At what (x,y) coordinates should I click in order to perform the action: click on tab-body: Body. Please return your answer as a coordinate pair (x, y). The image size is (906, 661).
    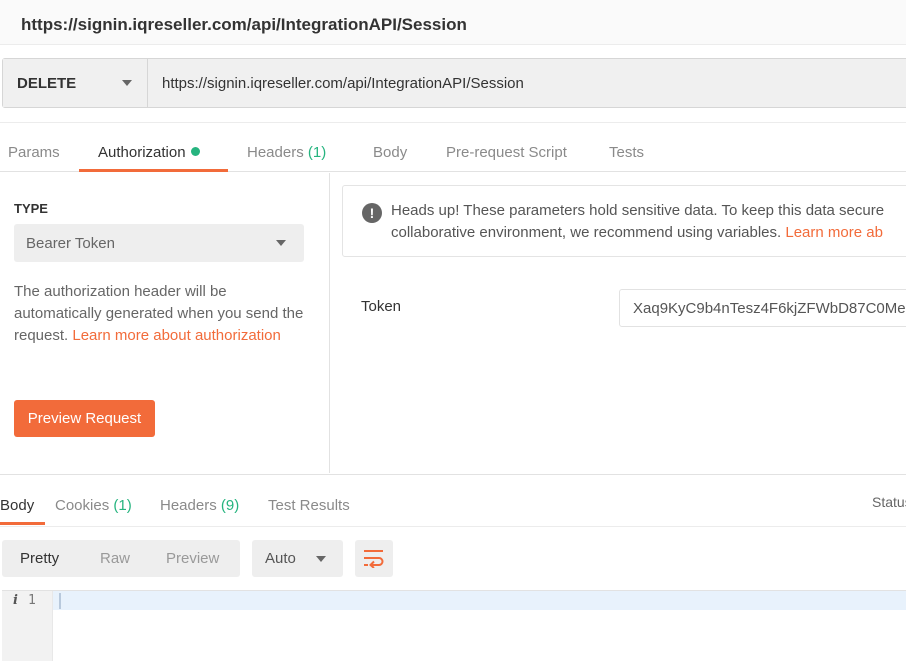
    Looking at the image, I should click on (390, 148).